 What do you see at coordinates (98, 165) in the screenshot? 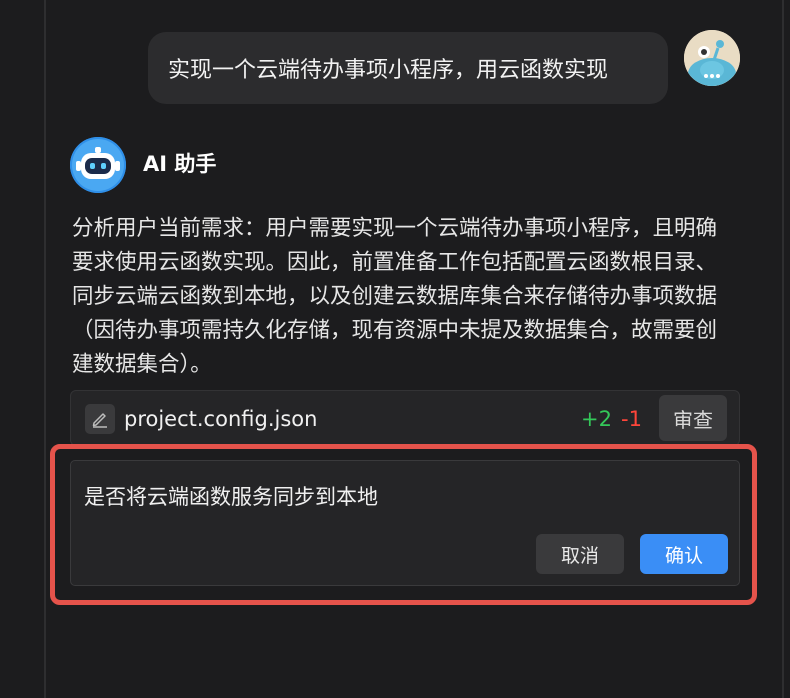
I see `ai-robot-avatar` at bounding box center [98, 165].